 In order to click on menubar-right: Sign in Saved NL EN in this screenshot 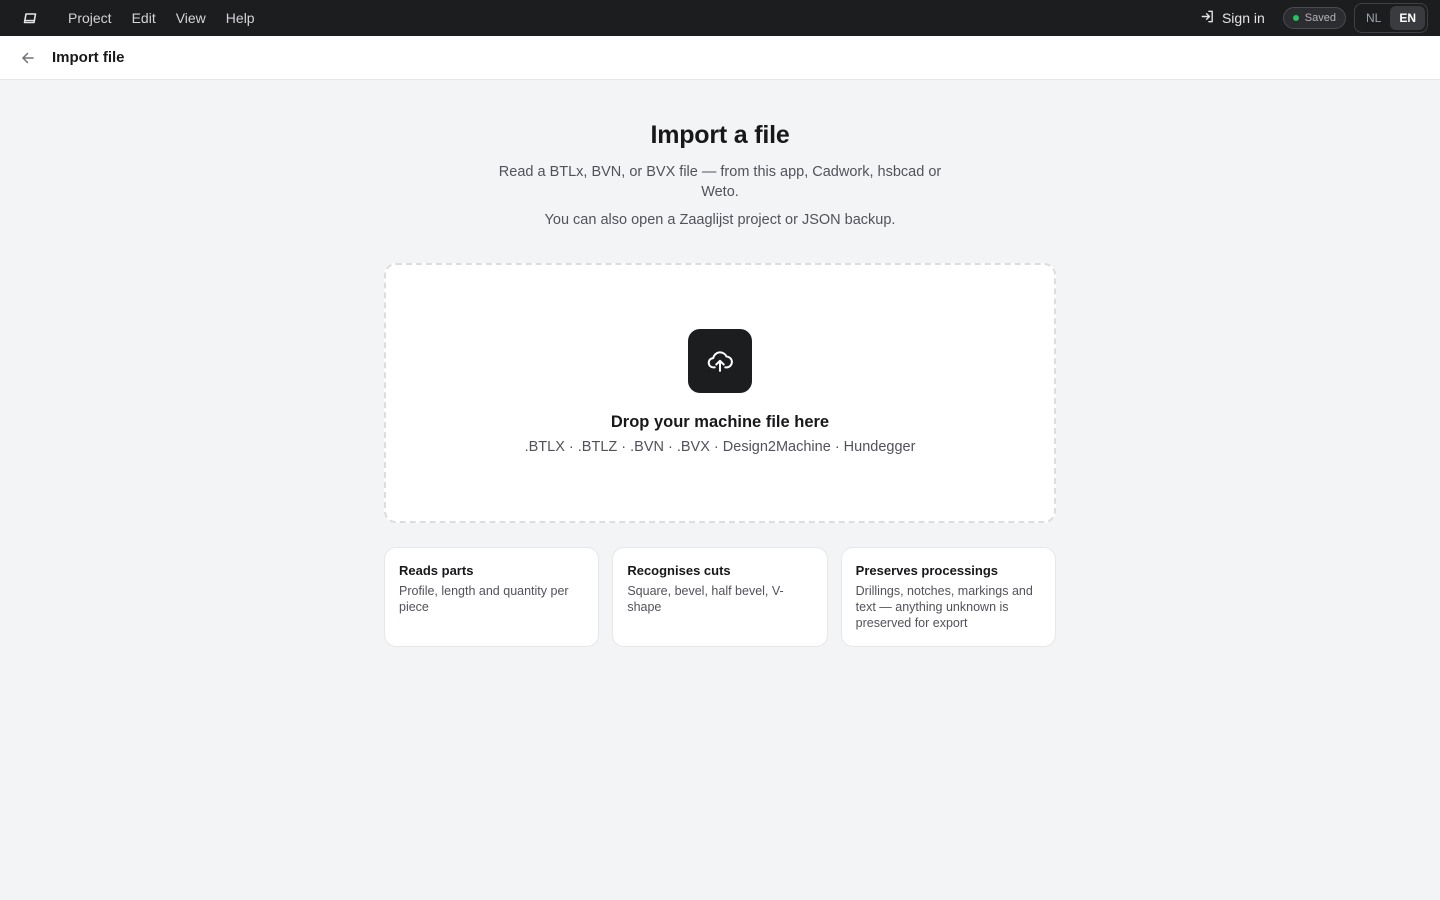, I will do `click(1314, 18)`.